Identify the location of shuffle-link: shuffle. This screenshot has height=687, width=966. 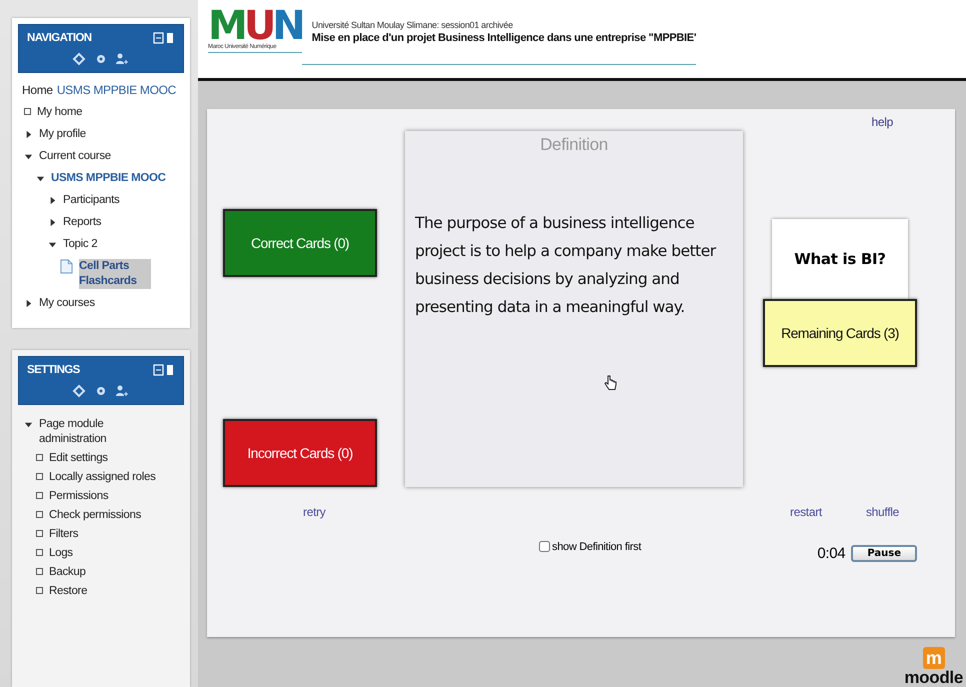
(882, 512).